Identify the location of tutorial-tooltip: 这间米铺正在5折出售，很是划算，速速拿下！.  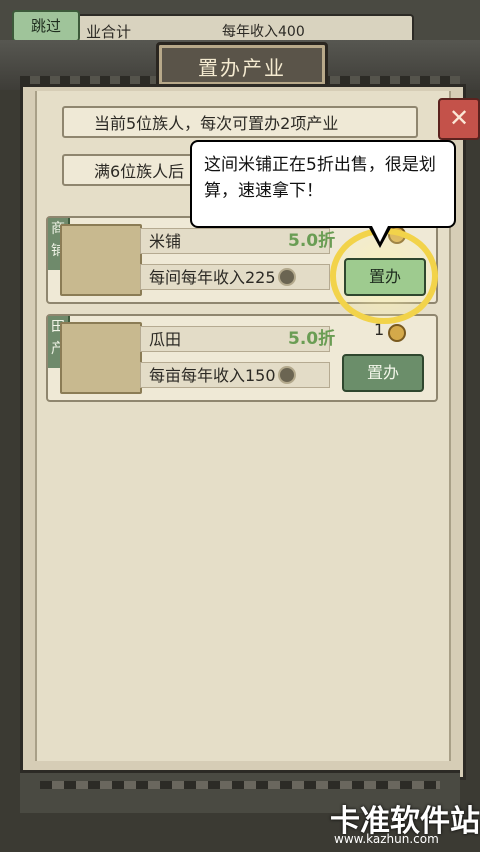
(323, 184).